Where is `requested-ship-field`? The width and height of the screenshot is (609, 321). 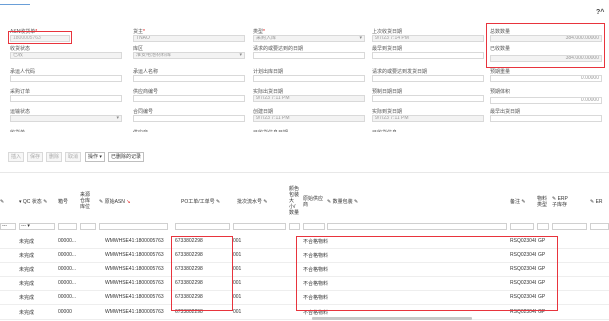
requested-ship-field is located at coordinates (428, 78).